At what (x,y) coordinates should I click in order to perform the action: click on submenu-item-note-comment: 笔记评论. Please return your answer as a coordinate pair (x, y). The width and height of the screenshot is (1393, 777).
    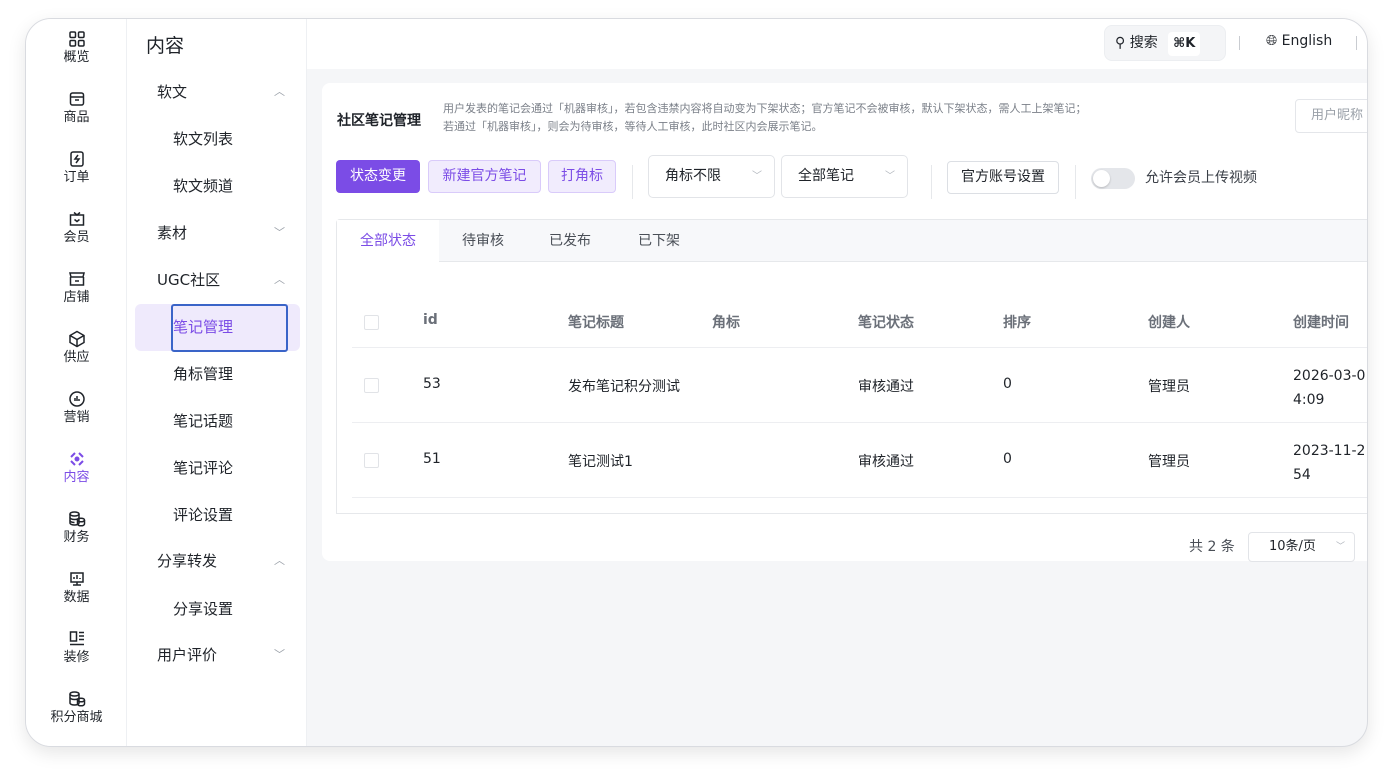
    Looking at the image, I should click on (233, 468).